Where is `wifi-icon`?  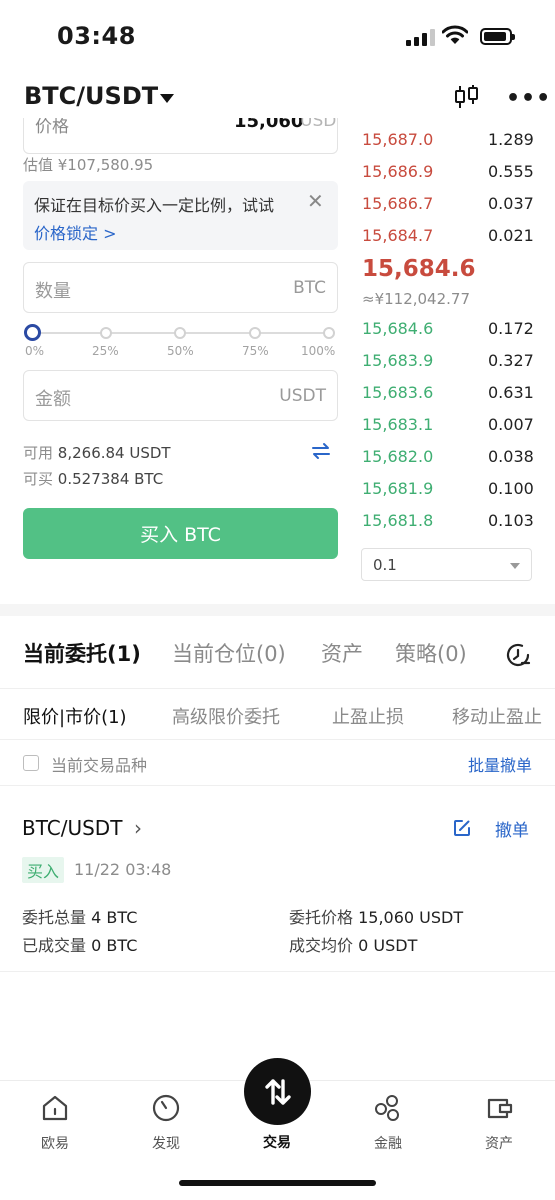
wifi-icon is located at coordinates (455, 34).